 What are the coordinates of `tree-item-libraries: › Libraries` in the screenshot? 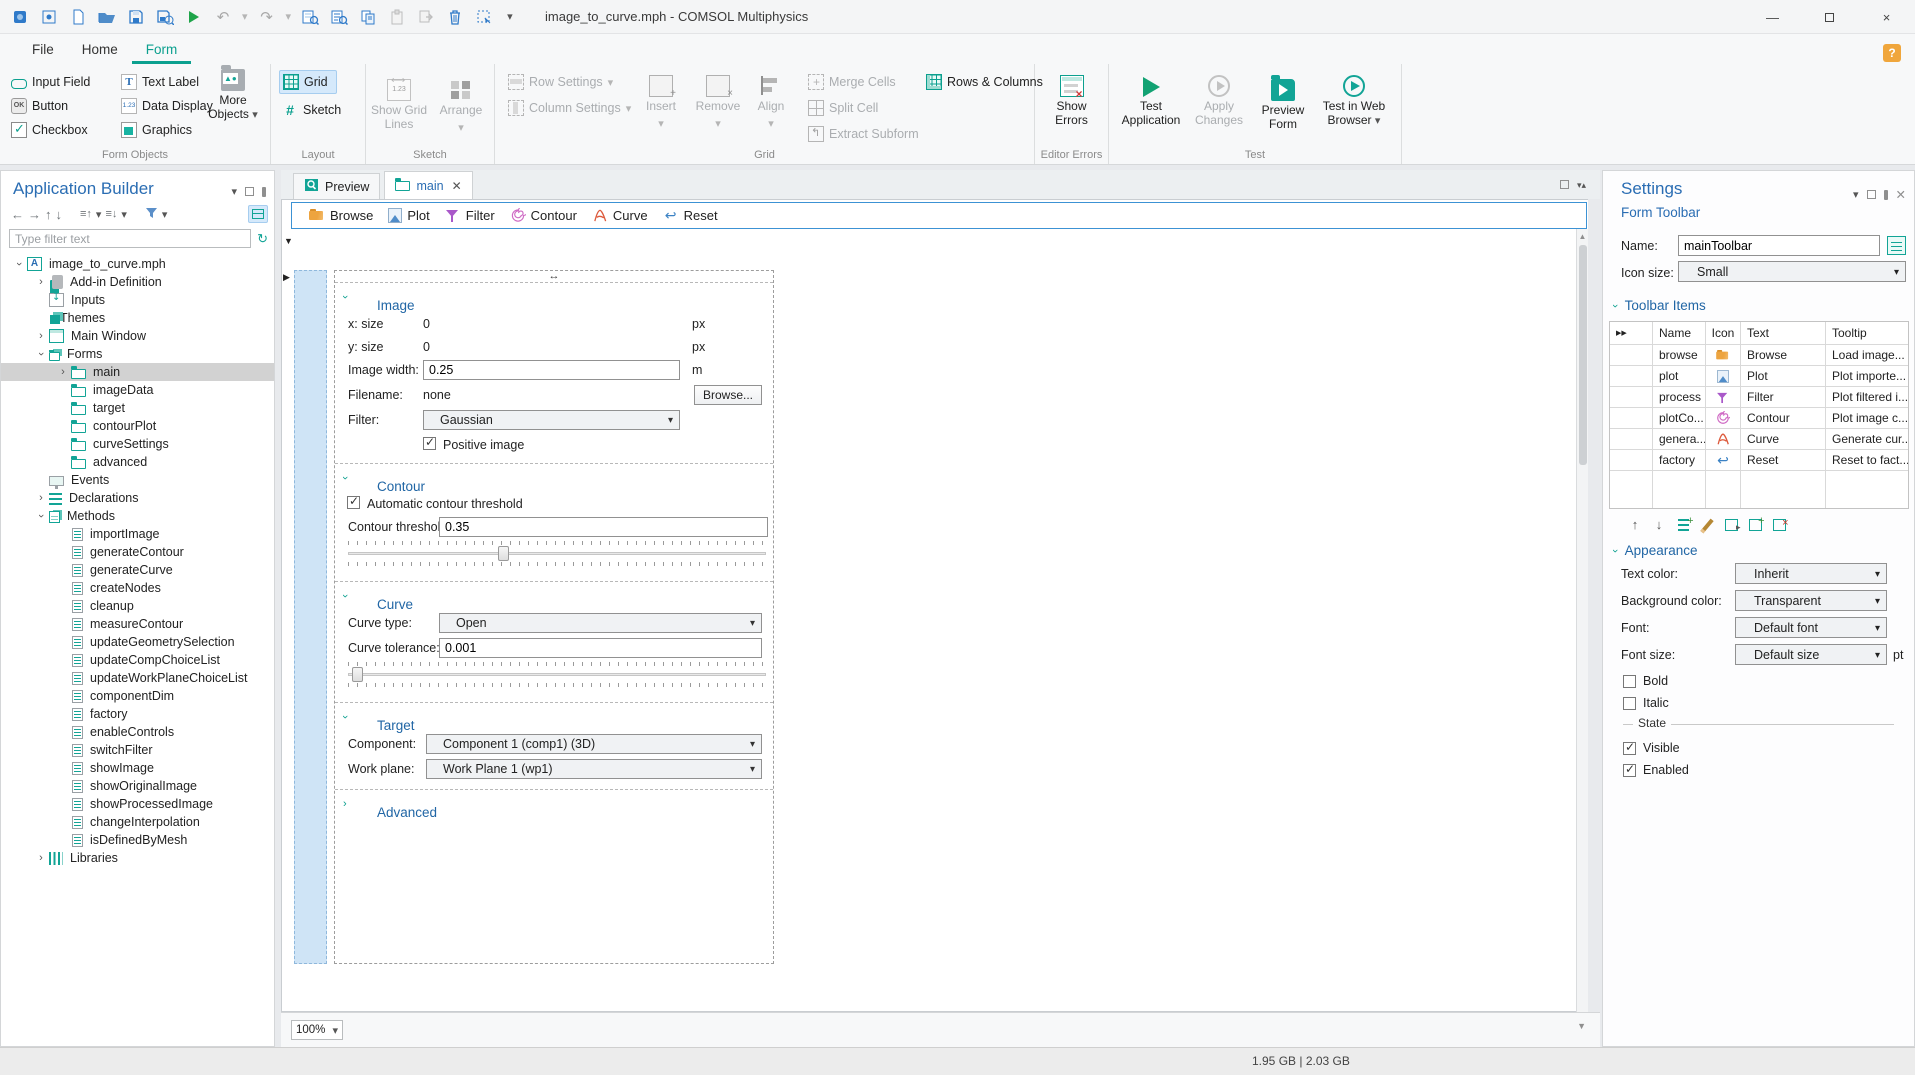 It's located at (137, 858).